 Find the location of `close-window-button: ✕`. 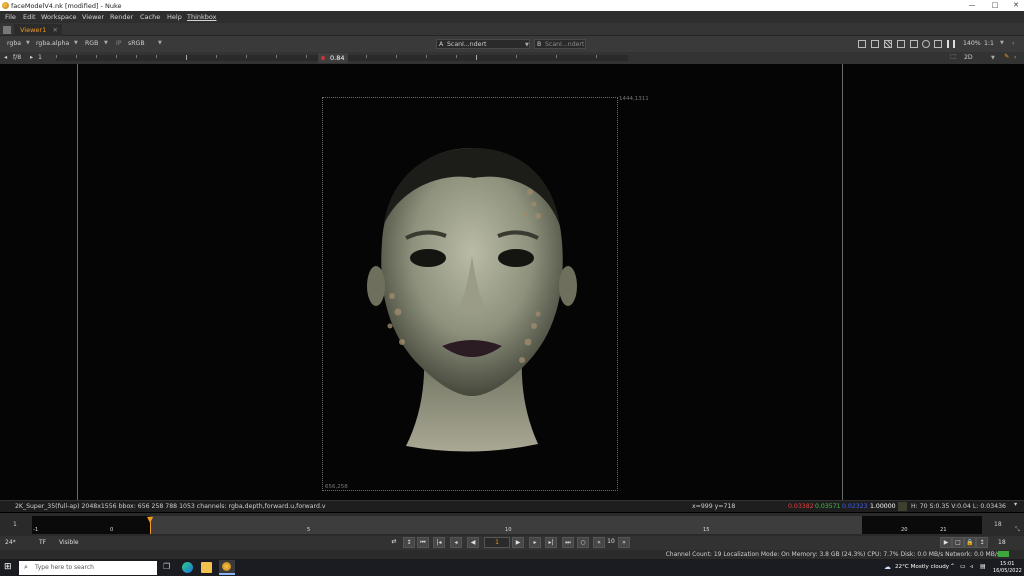

close-window-button: ✕ is located at coordinates (1016, 5).